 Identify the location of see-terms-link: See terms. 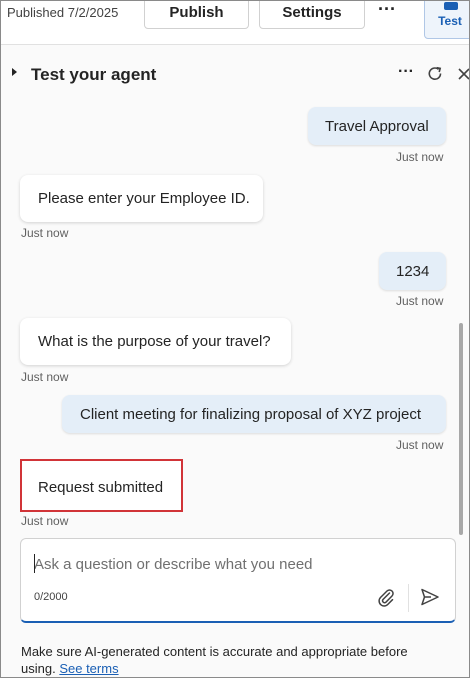
(88, 668).